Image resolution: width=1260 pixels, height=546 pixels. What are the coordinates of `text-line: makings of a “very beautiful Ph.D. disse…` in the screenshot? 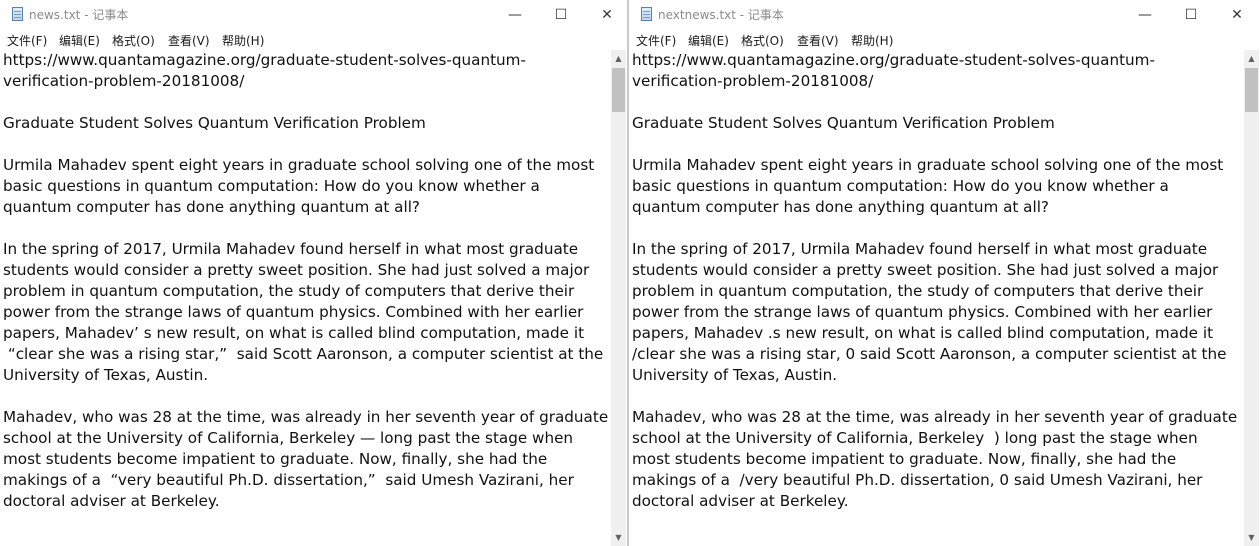 It's located at (288, 480).